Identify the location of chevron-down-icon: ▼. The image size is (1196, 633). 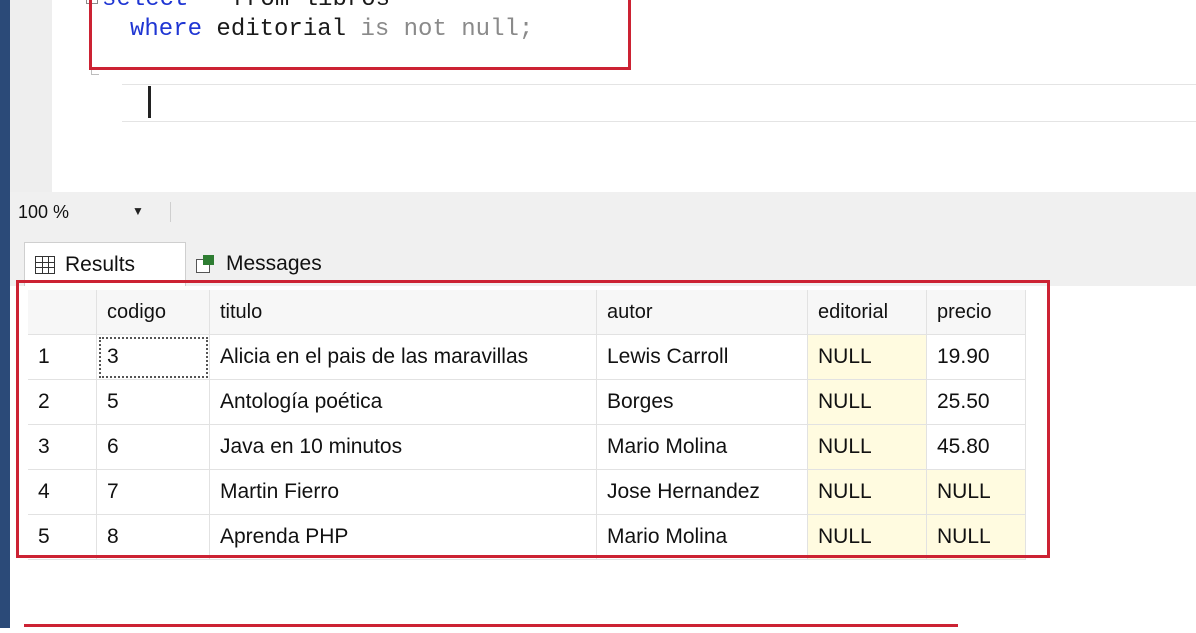
(138, 211).